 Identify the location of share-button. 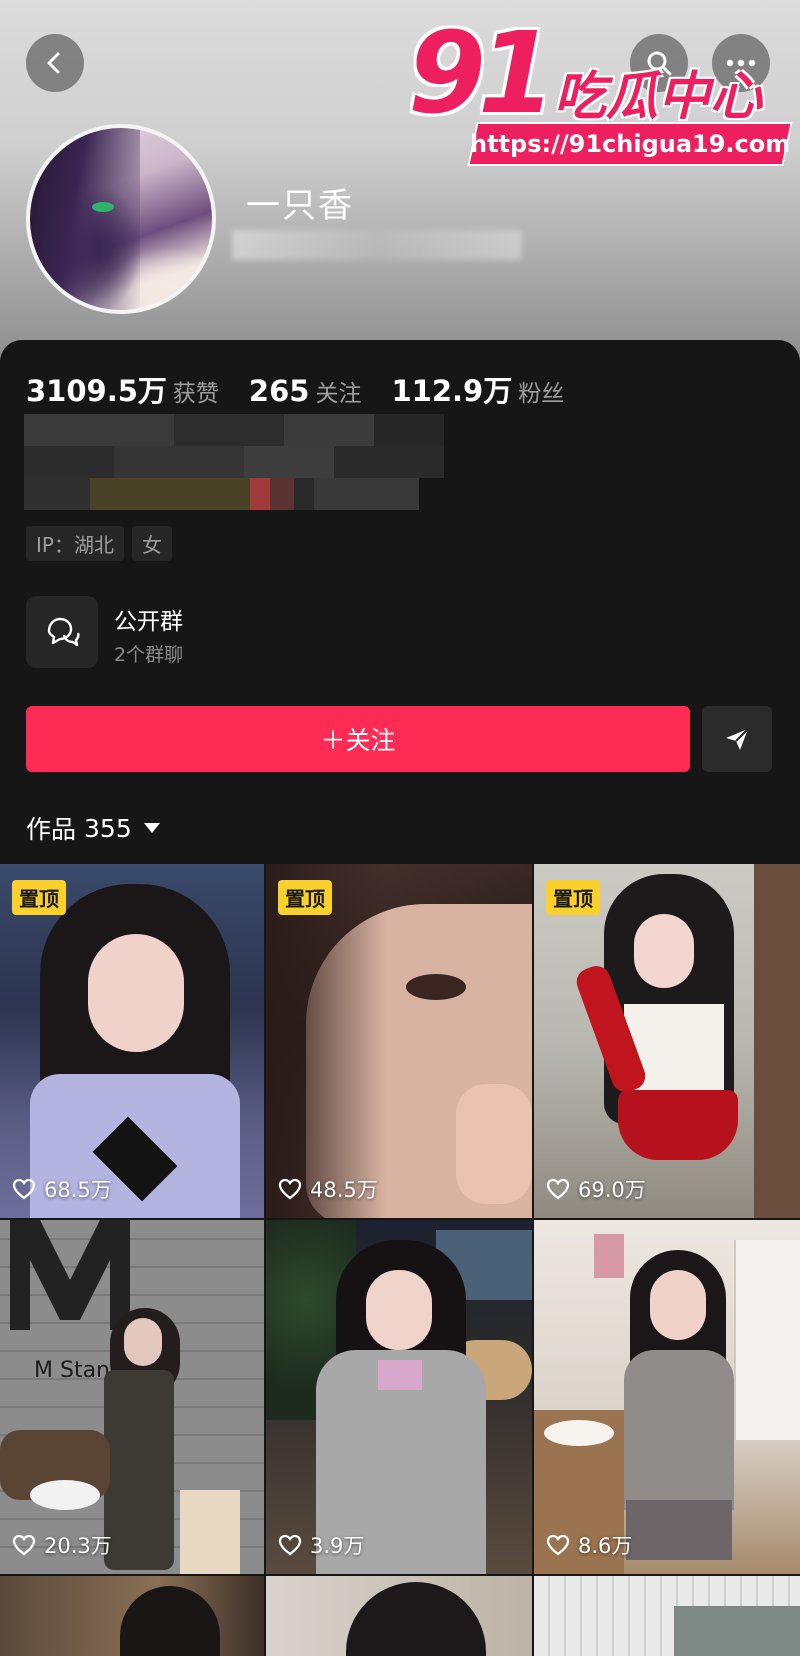
(737, 739).